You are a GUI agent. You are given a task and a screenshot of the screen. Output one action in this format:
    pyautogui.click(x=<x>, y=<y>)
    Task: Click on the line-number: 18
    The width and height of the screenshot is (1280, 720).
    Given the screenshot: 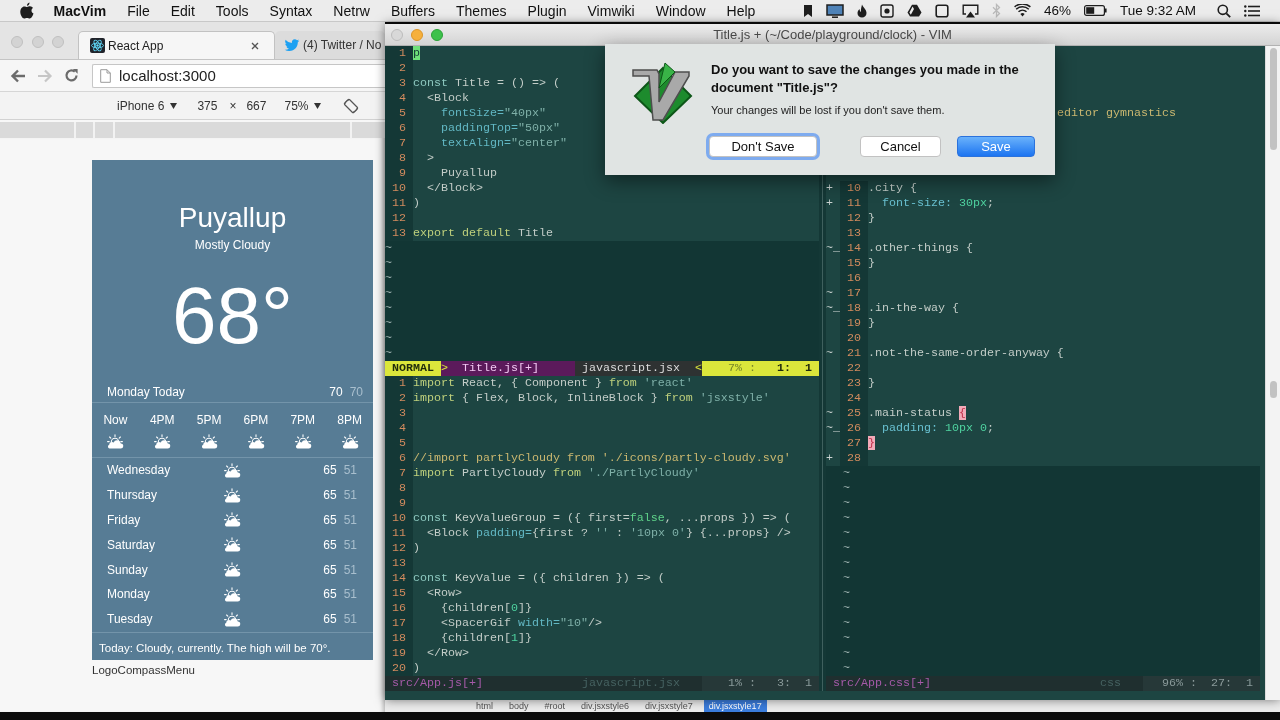 What is the action you would take?
    pyautogui.click(x=854, y=308)
    